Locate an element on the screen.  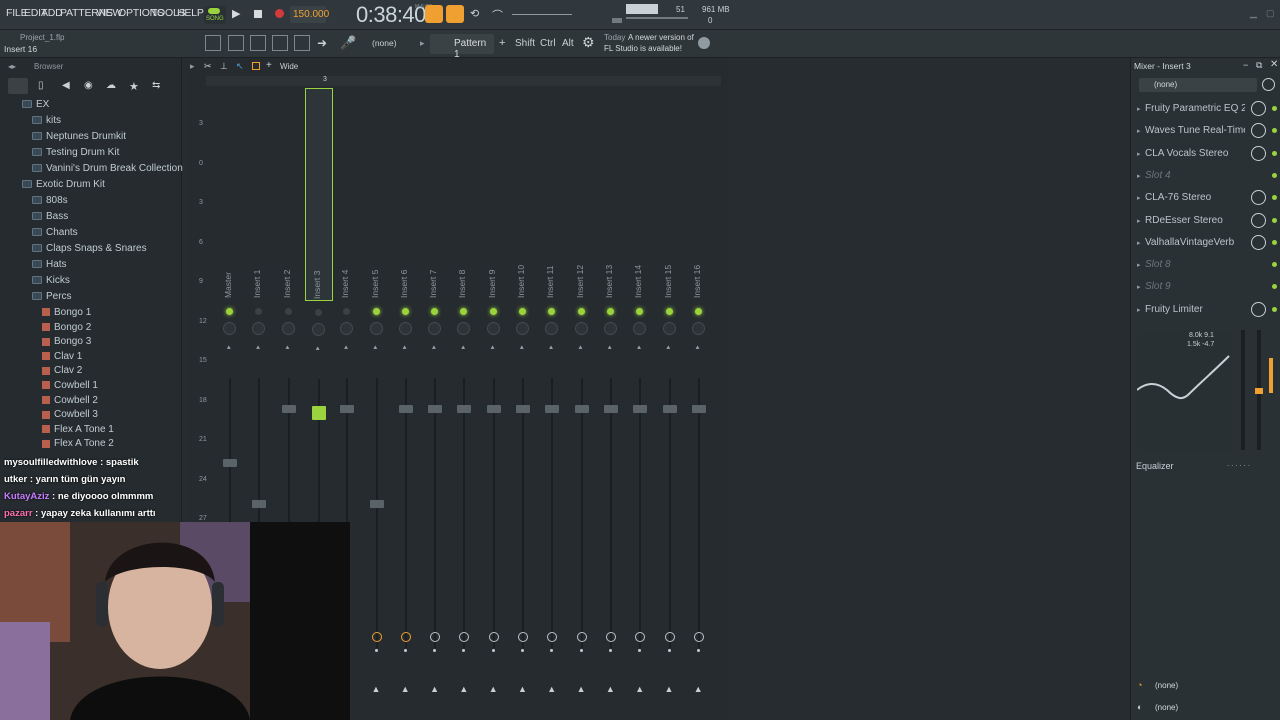
menu-help: HELP is located at coordinates (190, 13).